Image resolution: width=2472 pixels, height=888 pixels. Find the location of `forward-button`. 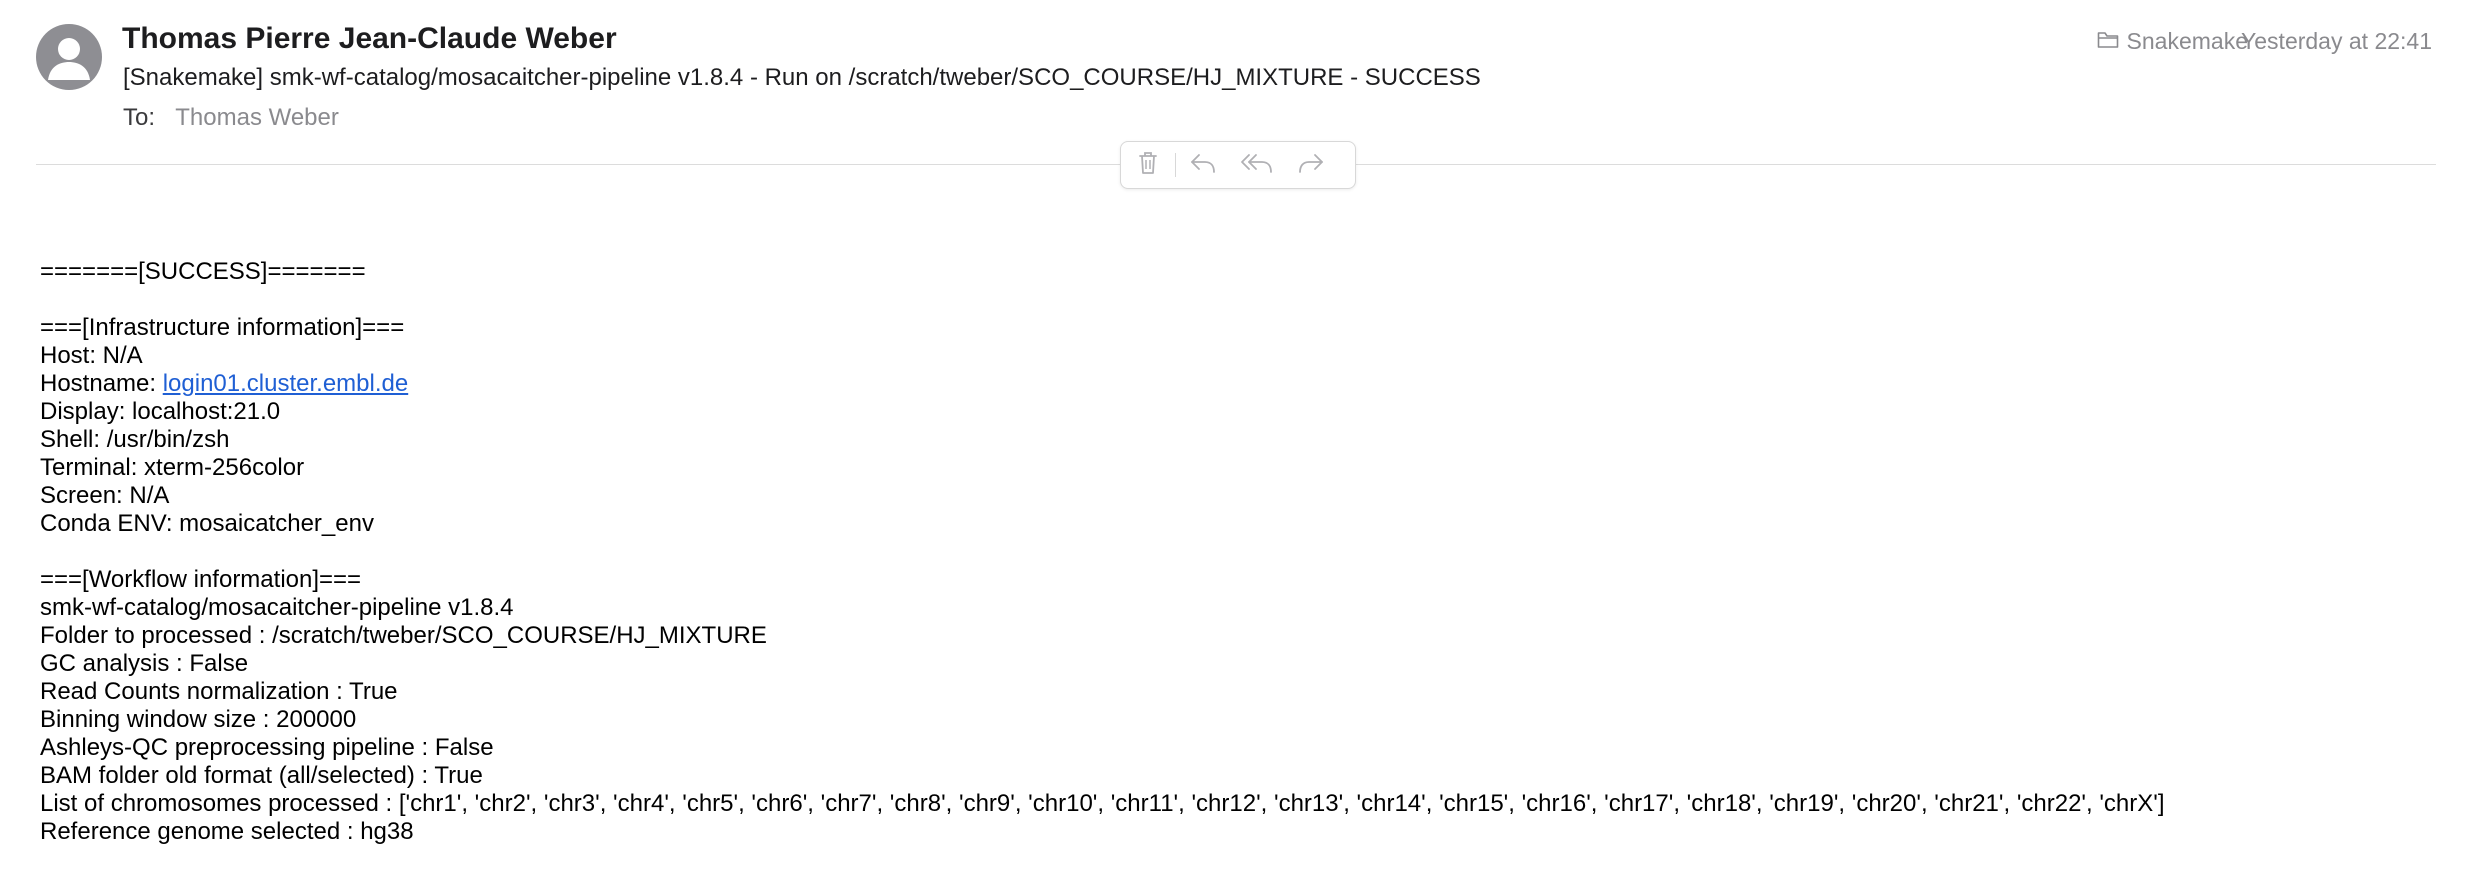

forward-button is located at coordinates (1311, 165).